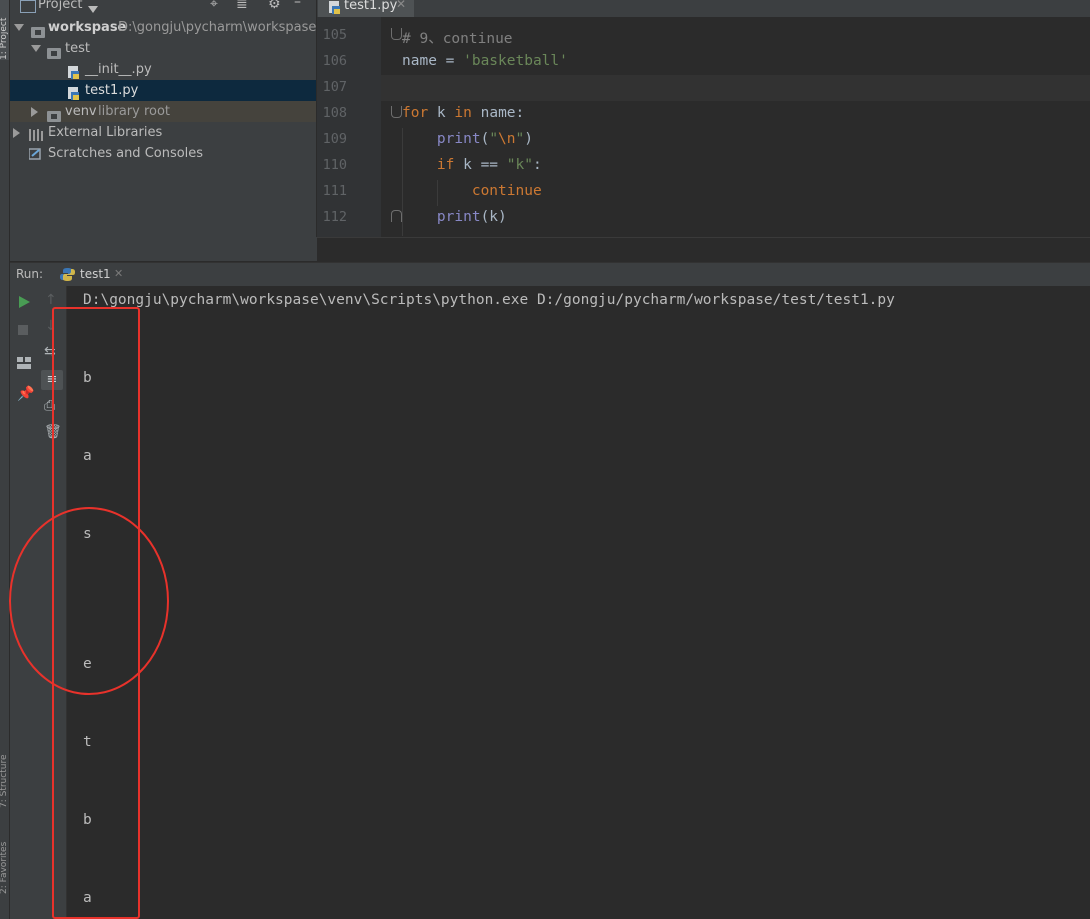  What do you see at coordinates (25, 329) in the screenshot?
I see `stop-icon` at bounding box center [25, 329].